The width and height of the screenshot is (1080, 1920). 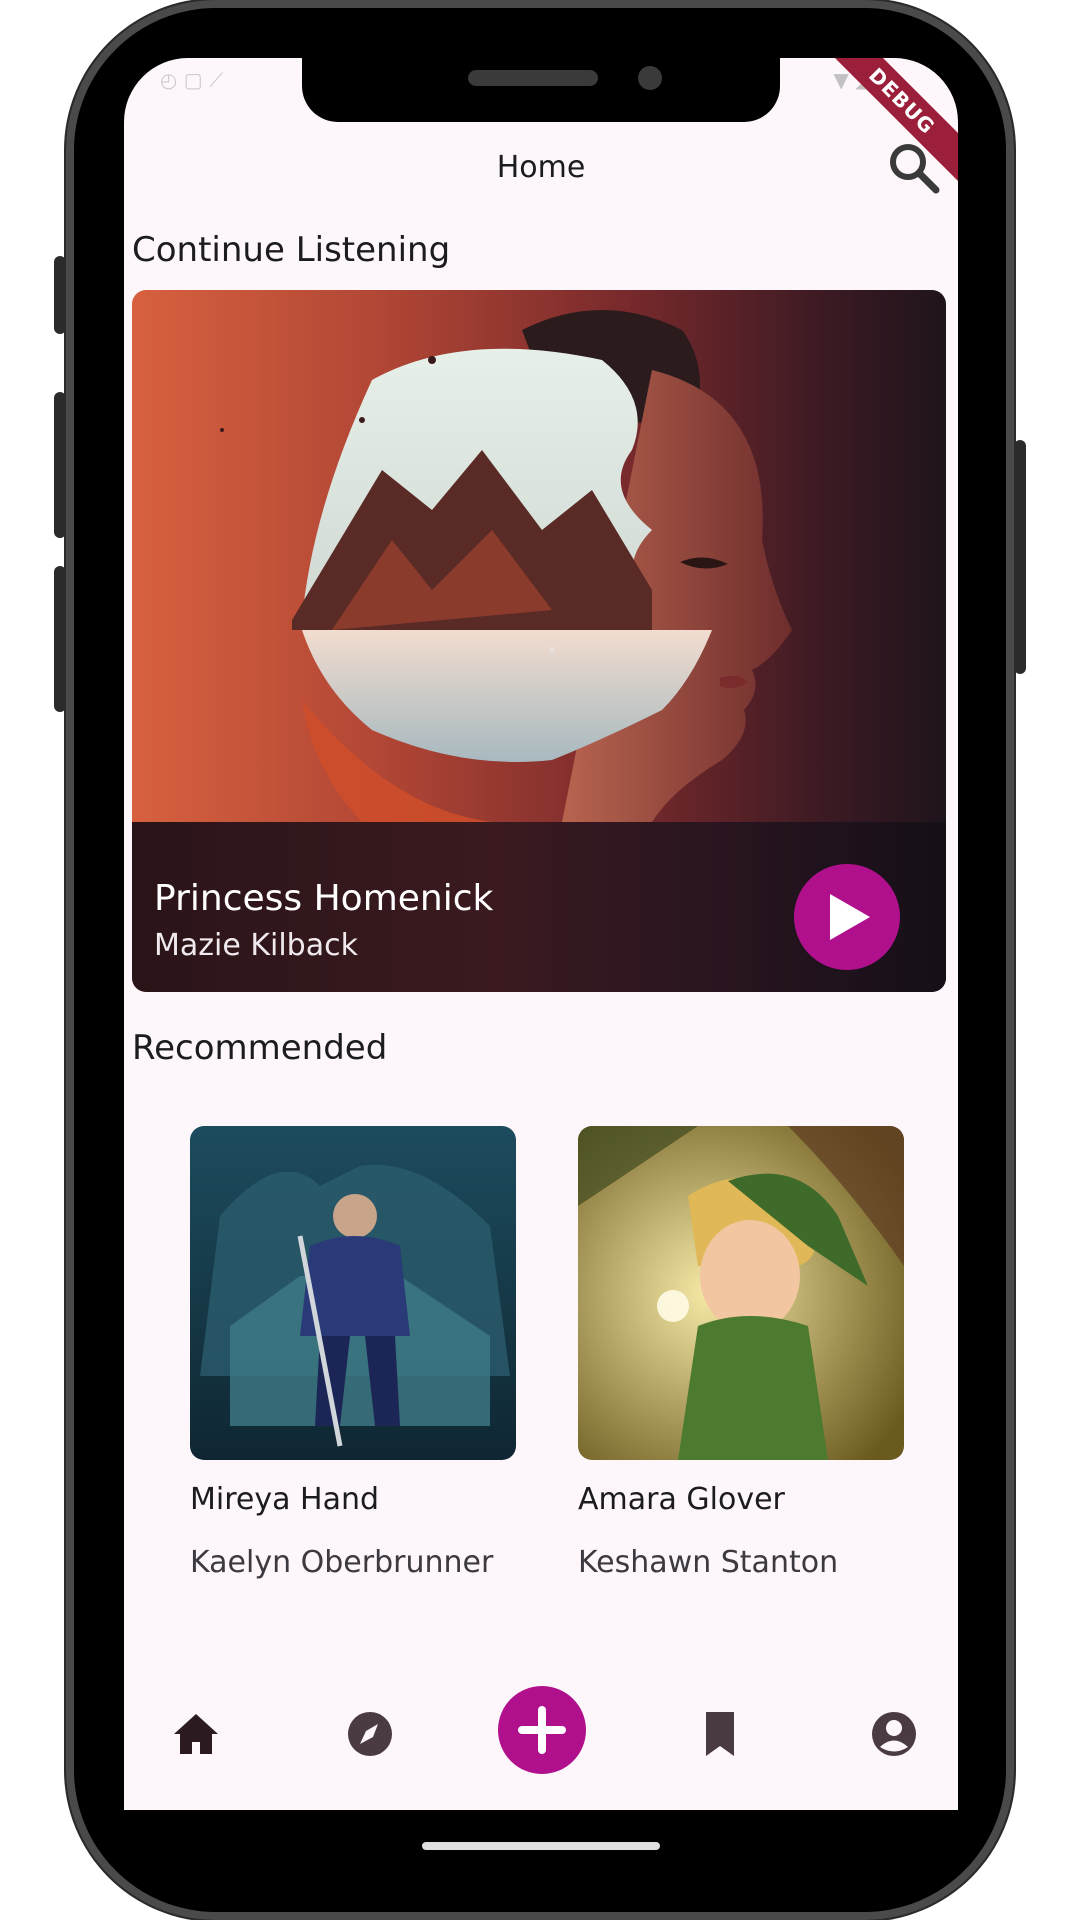 What do you see at coordinates (342, 1562) in the screenshot?
I see `book-author: Kaelyn Oberbrunner` at bounding box center [342, 1562].